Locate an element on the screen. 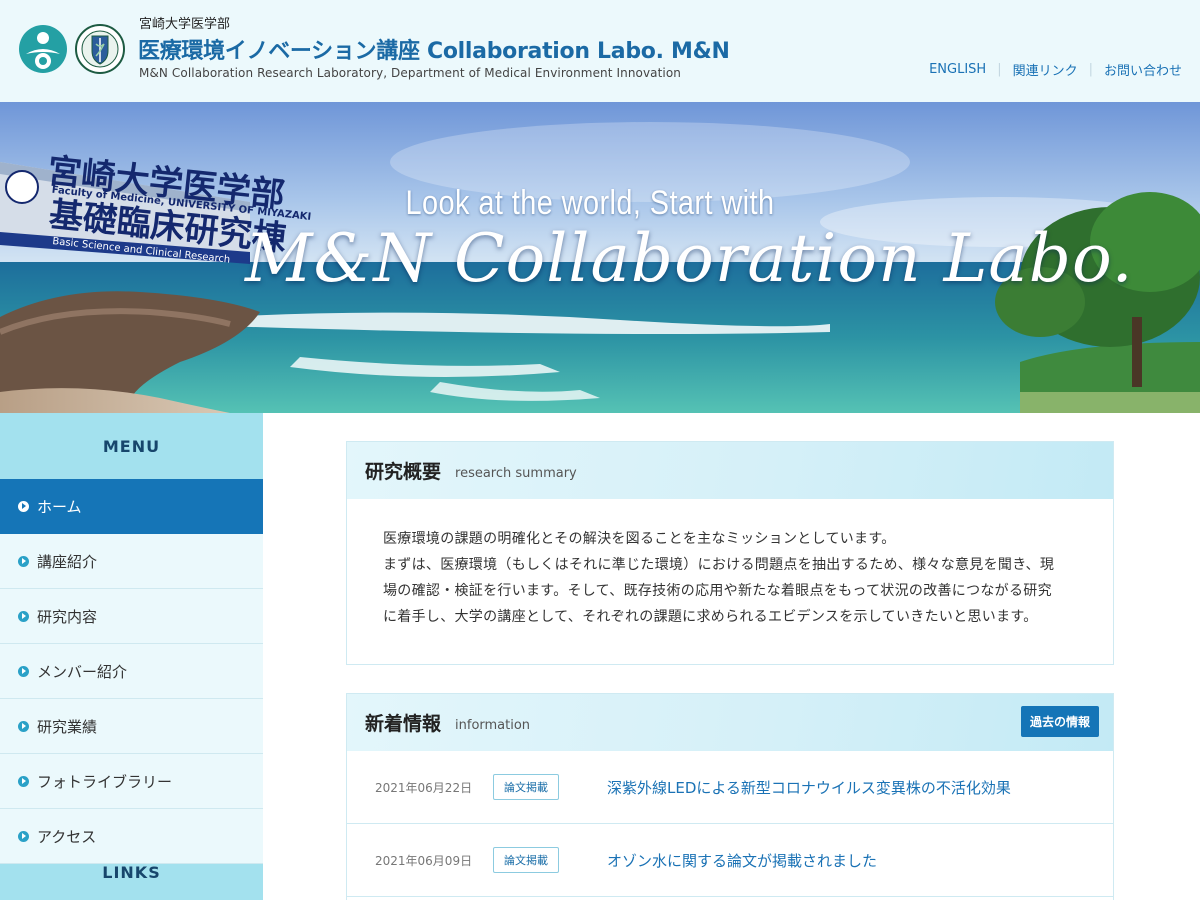 The image size is (1200, 900). research-summary-subtitle: research summary is located at coordinates (516, 473).